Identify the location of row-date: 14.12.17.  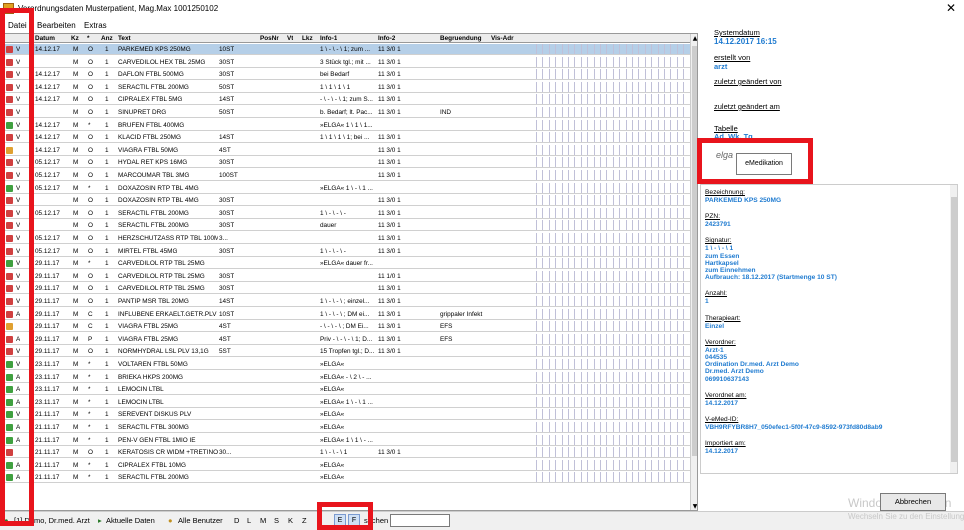
(47, 125).